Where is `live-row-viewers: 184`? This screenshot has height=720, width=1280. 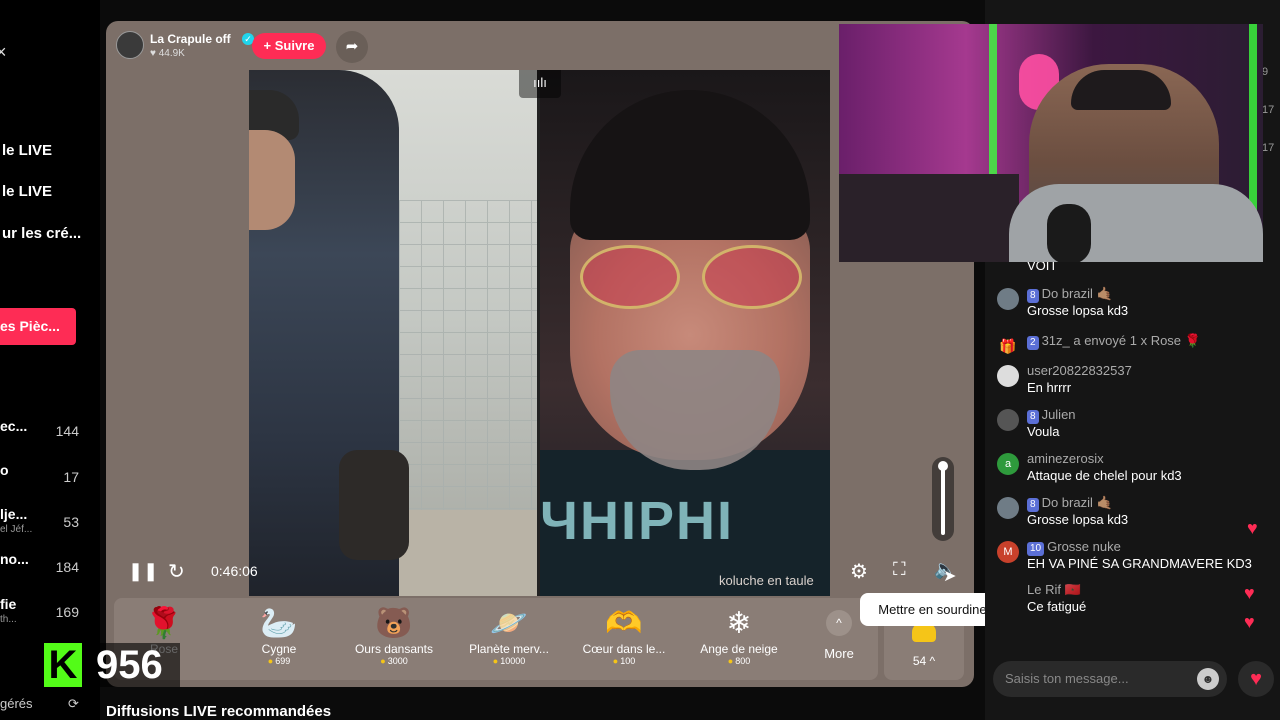
live-row-viewers: 184 is located at coordinates (67, 567).